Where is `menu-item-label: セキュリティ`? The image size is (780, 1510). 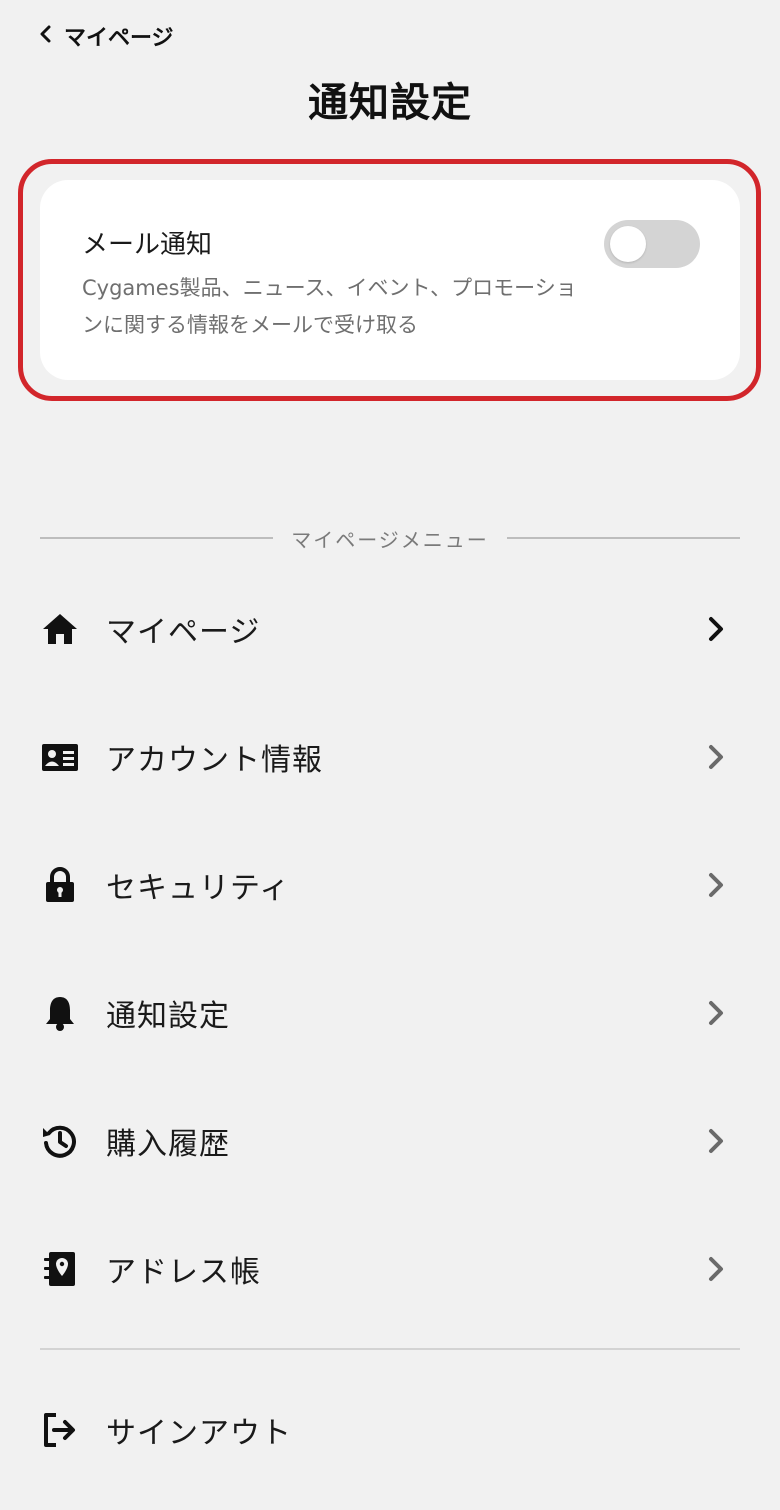 menu-item-label: セキュリティ is located at coordinates (198, 888).